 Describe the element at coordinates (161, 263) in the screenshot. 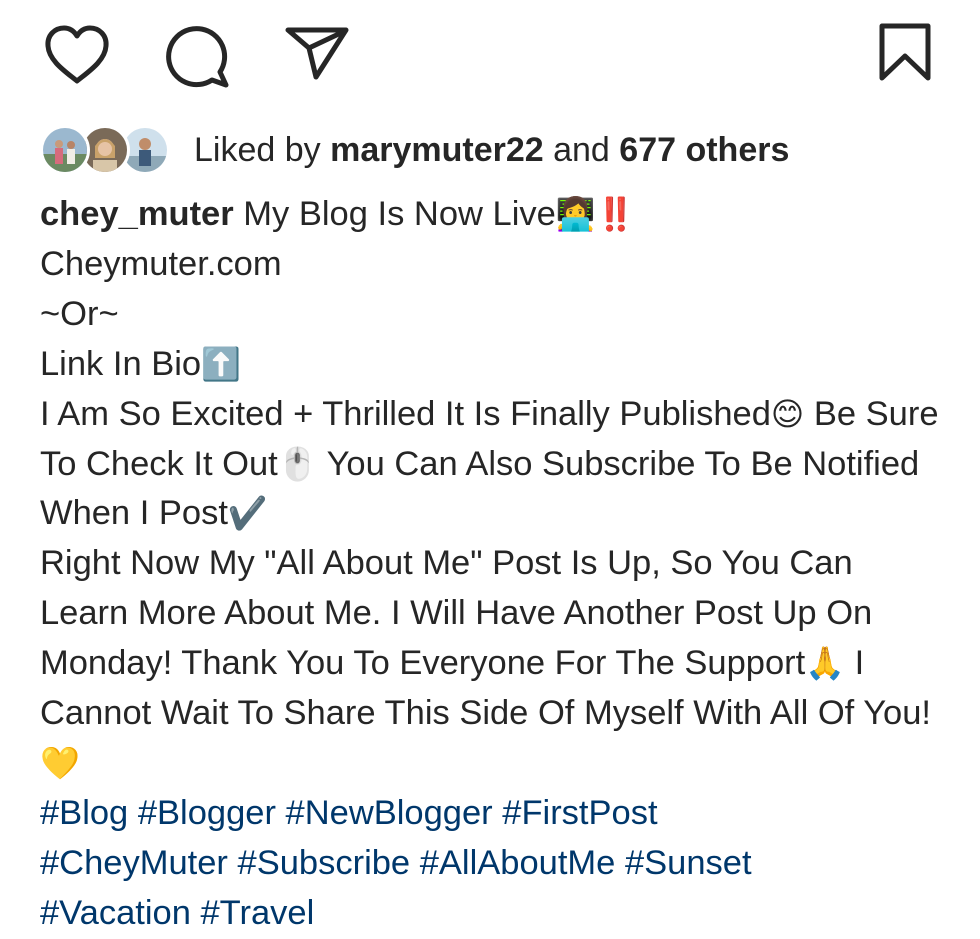

I see `caption-text: Cheymuter.com` at that location.